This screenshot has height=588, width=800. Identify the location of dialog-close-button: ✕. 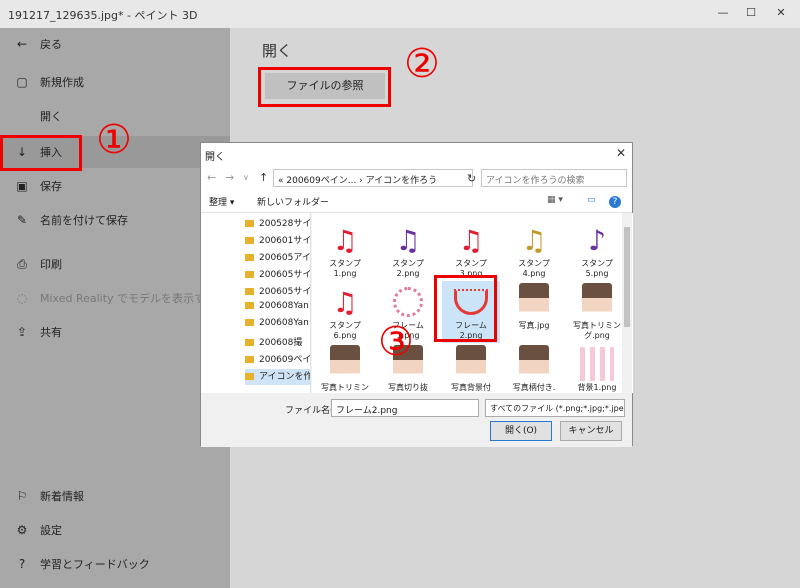
(621, 153).